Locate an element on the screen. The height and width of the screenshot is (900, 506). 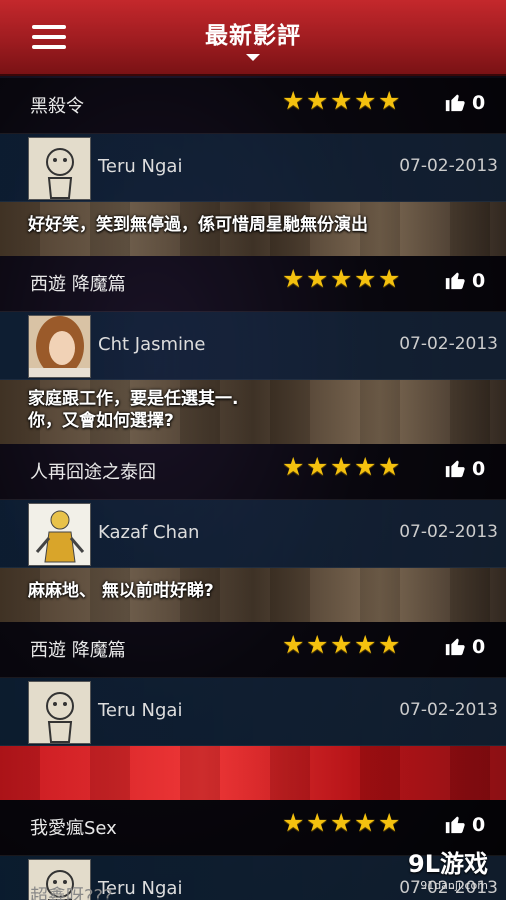
movie-still-background is located at coordinates (253, 773).